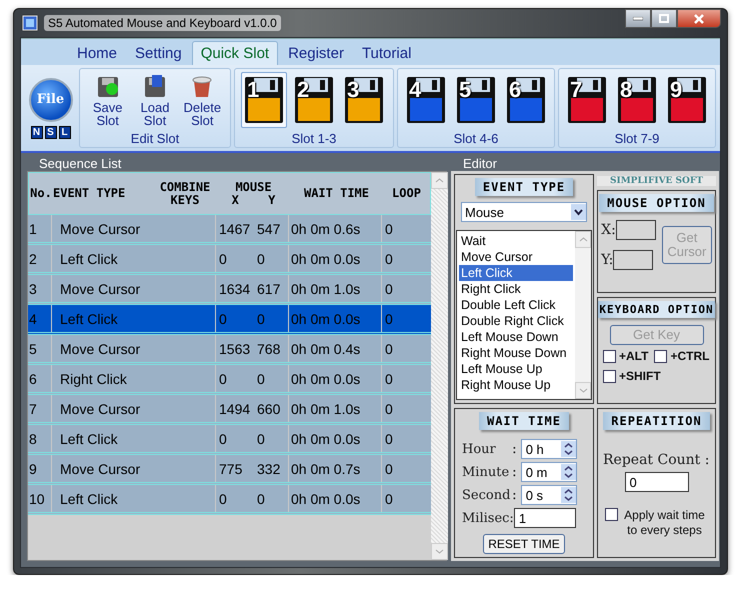 The image size is (748, 595). What do you see at coordinates (108, 100) in the screenshot?
I see `save-slot-button: Save Slot` at bounding box center [108, 100].